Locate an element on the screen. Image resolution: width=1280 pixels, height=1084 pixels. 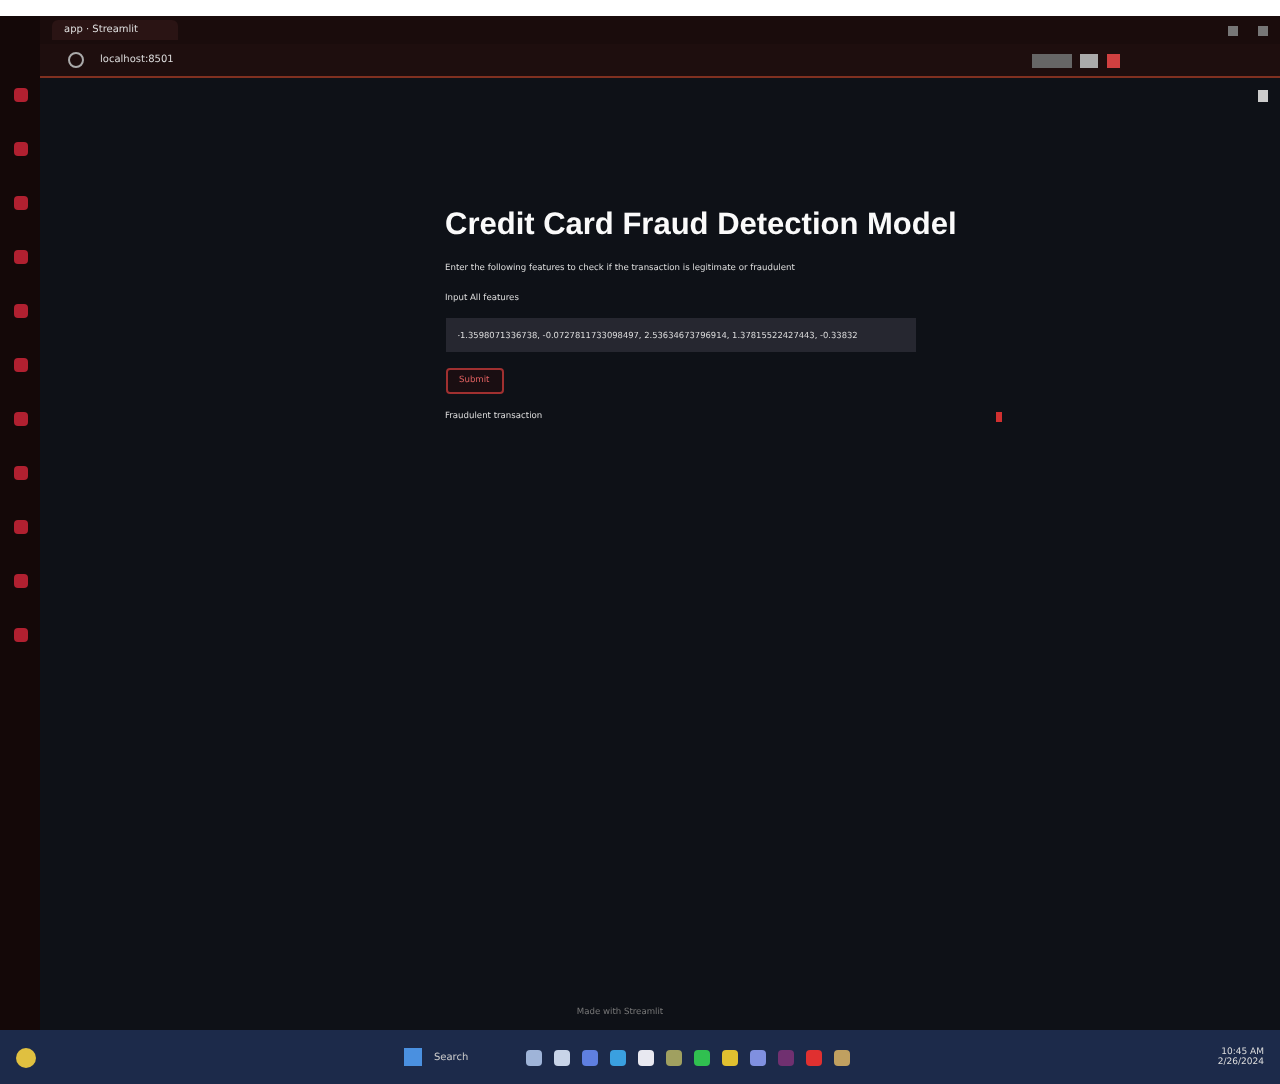
weather-icon is located at coordinates (26, 1057).